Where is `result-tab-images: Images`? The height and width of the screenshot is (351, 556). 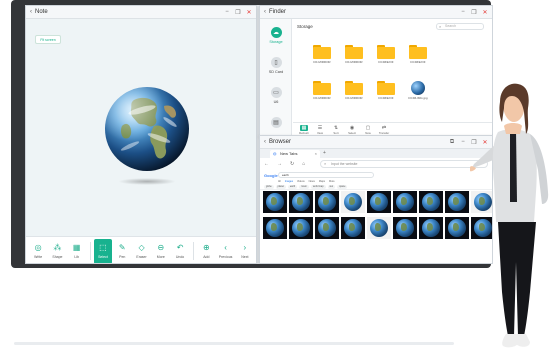
result-tab-images: Images is located at coordinates (289, 181).